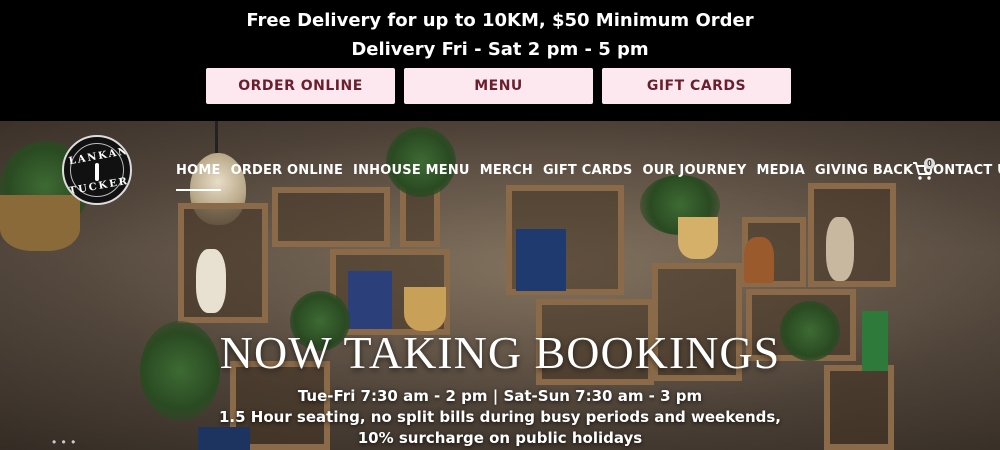 Image resolution: width=1000 pixels, height=450 pixels. Describe the element at coordinates (498, 86) in the screenshot. I see `menu-button: MENU` at that location.